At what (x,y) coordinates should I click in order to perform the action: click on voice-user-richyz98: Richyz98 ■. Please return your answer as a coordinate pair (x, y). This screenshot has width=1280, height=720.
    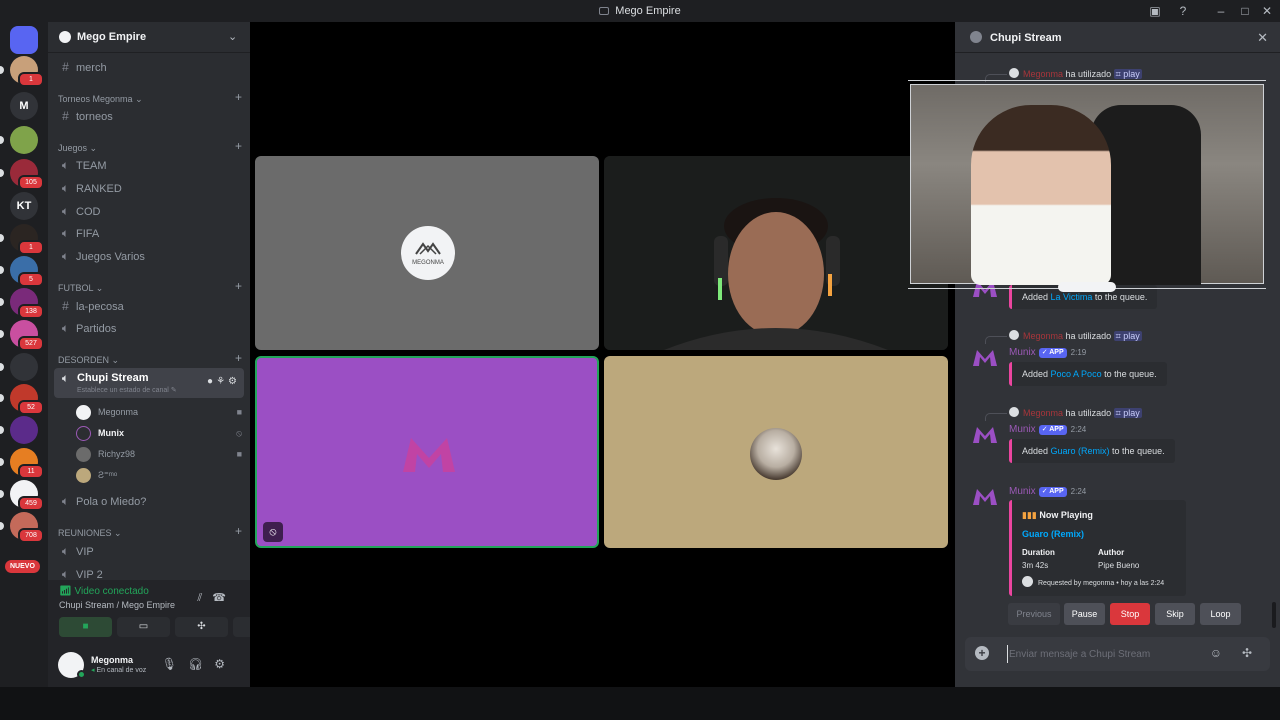
    Looking at the image, I should click on (159, 454).